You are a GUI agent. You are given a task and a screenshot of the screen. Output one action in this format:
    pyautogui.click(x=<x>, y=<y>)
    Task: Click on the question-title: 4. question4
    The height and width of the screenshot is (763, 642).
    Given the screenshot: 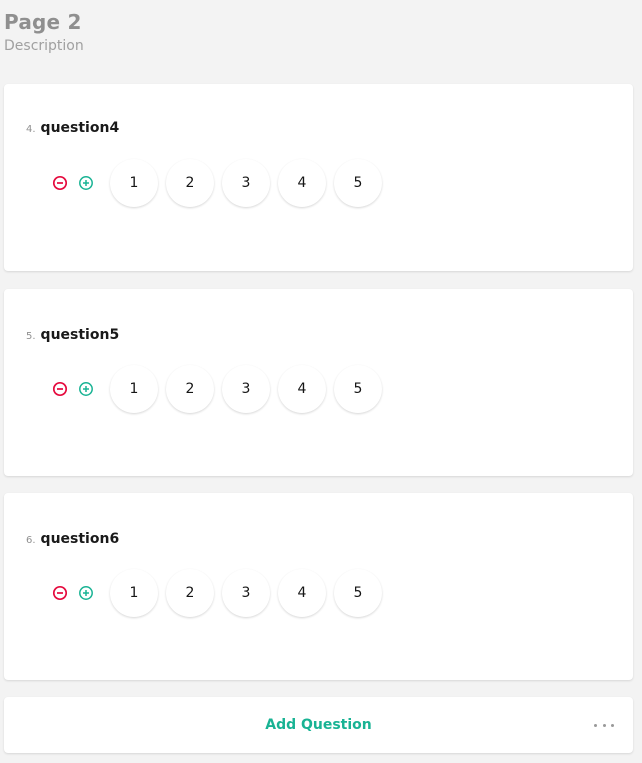 What is the action you would take?
    pyautogui.click(x=72, y=128)
    